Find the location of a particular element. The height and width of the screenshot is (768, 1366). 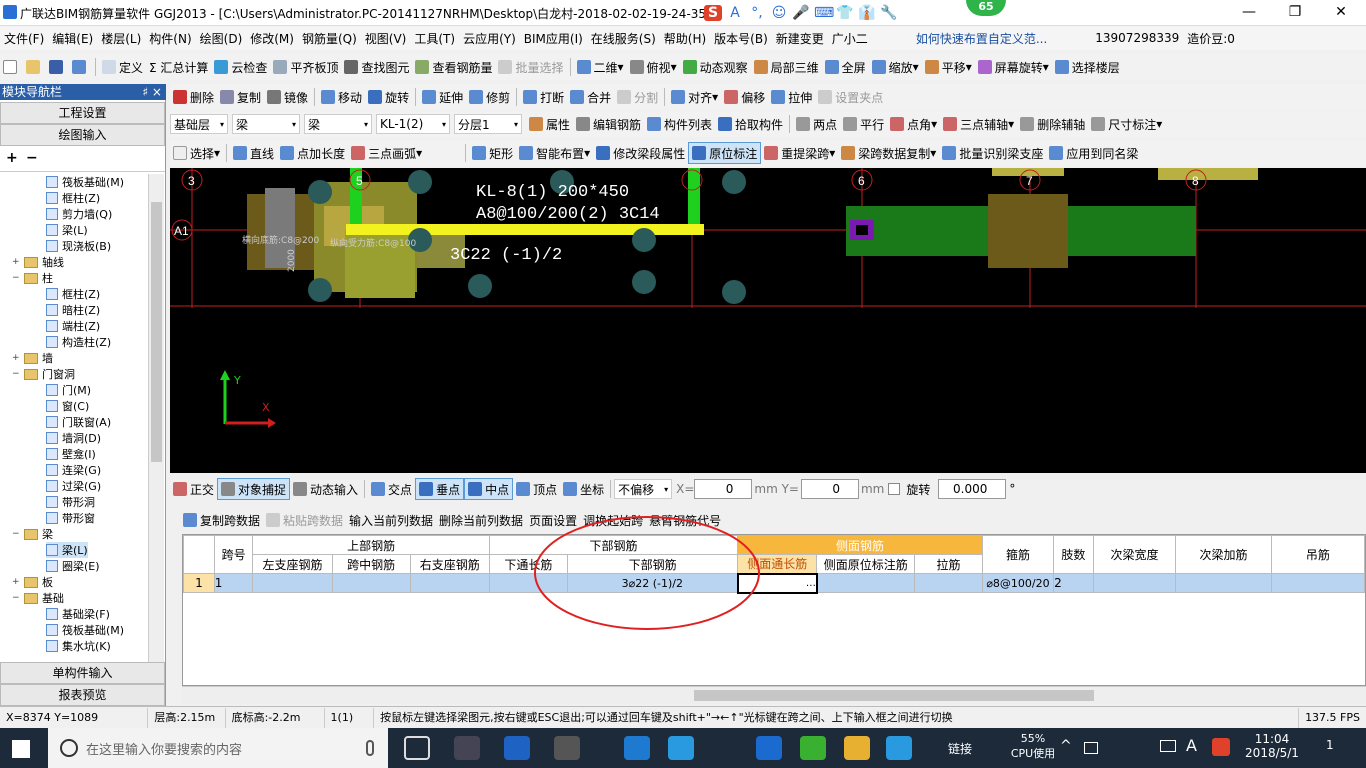

menu-floor: 楼层(L) is located at coordinates (121, 38).